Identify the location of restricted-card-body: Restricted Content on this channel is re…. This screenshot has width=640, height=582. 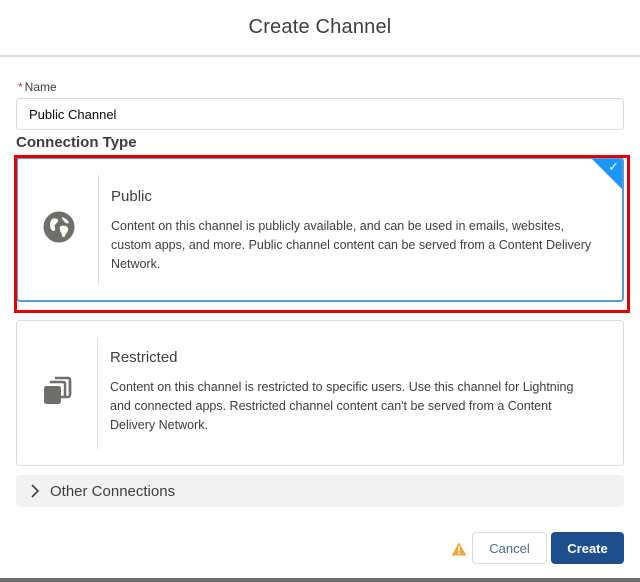
(353, 378).